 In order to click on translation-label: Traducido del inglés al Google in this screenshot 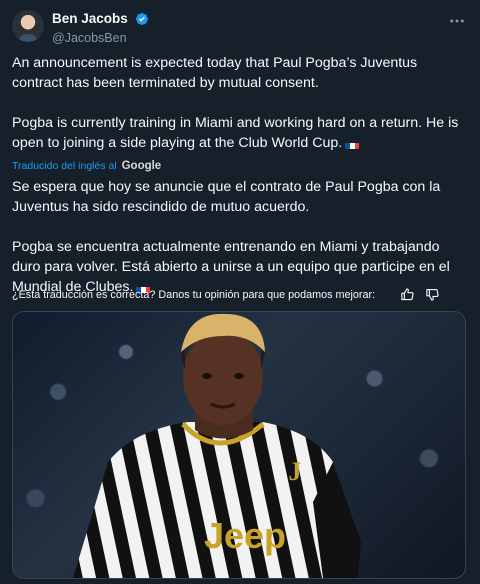, I will do `click(87, 166)`.